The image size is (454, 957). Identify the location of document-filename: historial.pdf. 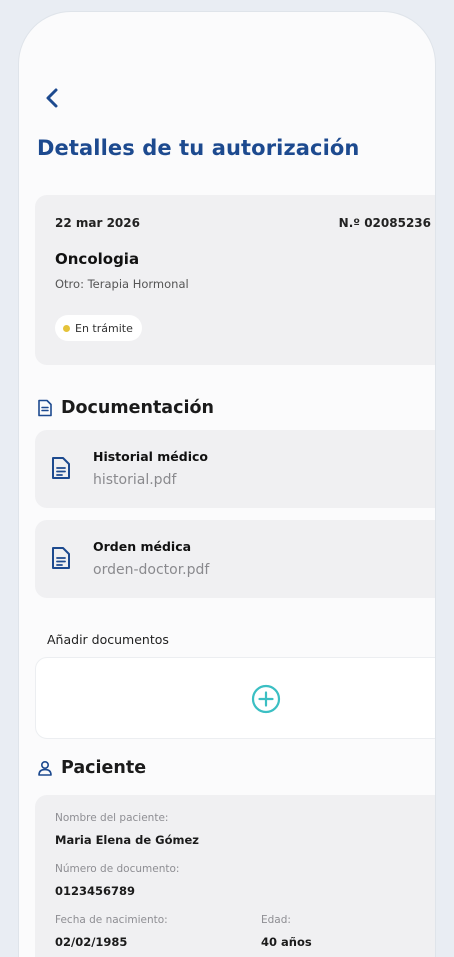
(135, 480).